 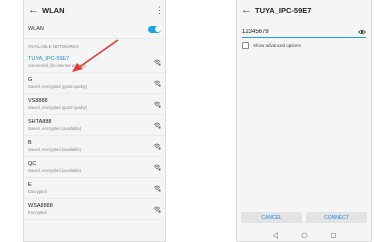 I want to click on network-text: VS8888 Saved, encrypted (good quality), so click(x=90, y=104).